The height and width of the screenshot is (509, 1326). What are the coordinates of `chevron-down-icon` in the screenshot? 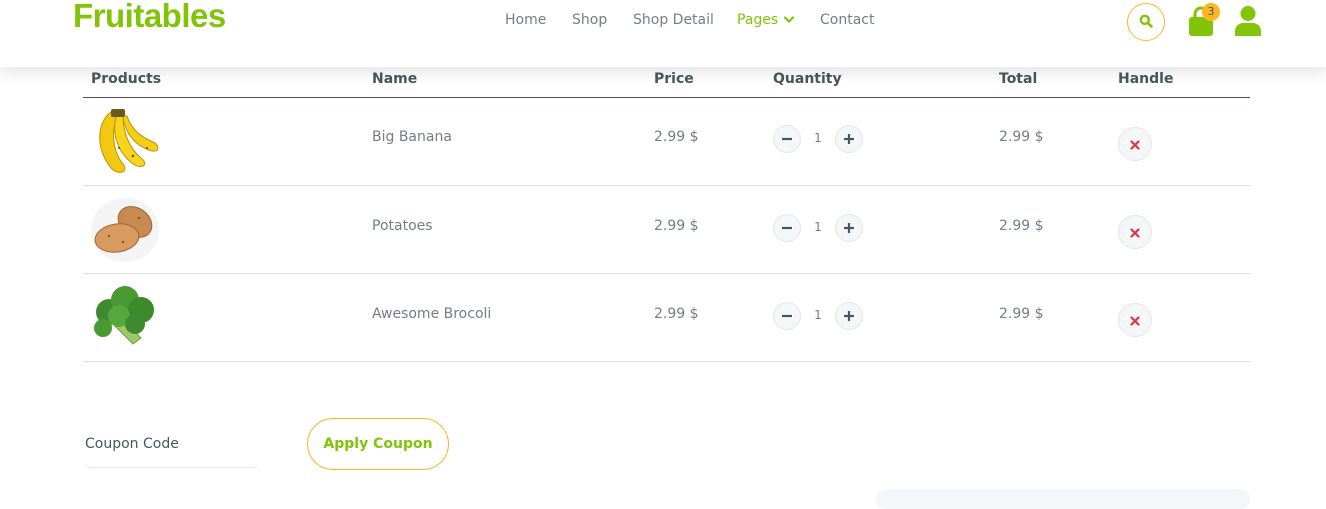 It's located at (789, 20).